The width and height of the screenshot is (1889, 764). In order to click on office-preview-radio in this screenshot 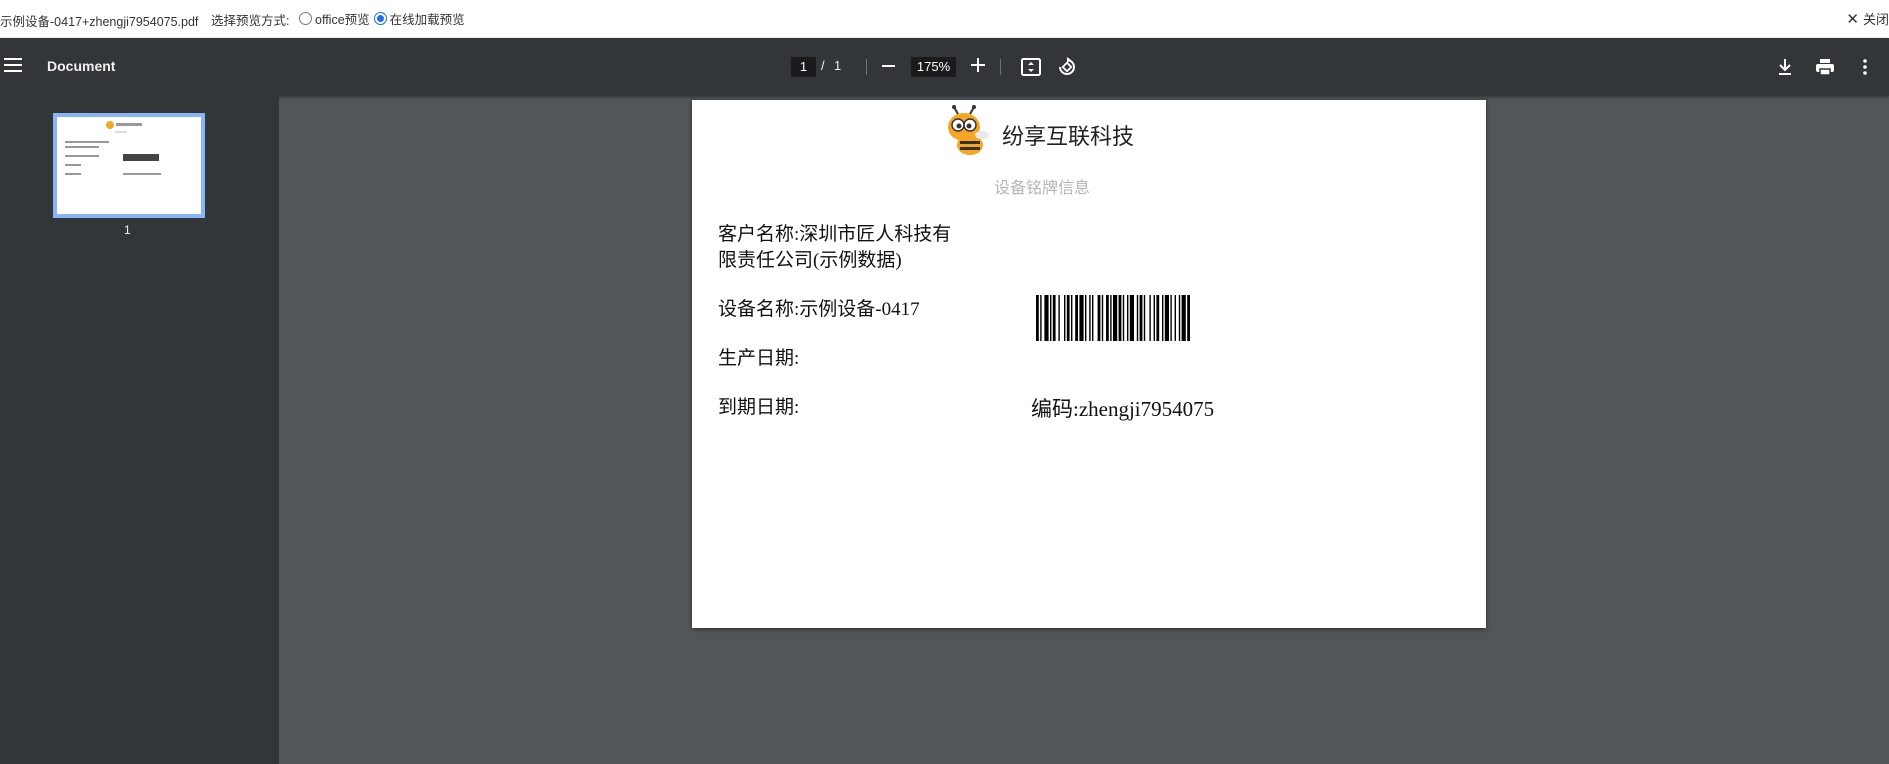, I will do `click(305, 18)`.